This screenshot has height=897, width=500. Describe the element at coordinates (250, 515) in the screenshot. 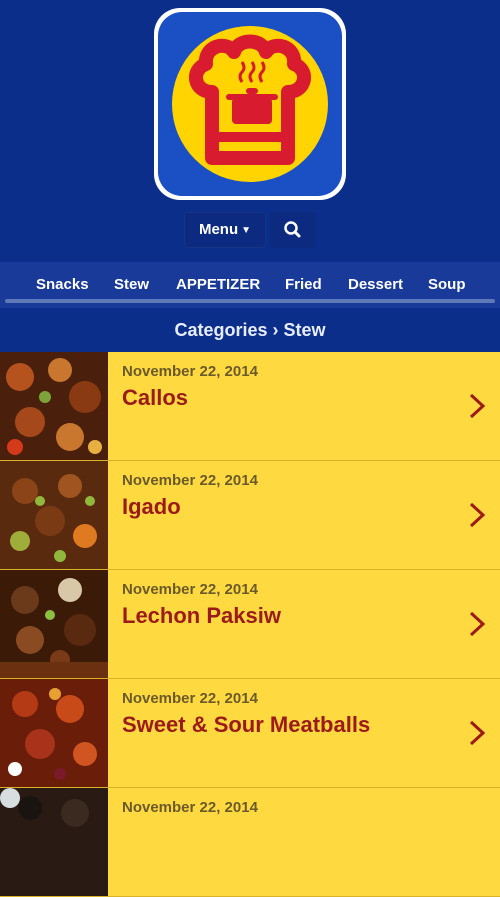

I see `list-item: November 22, 2014 Igado` at that location.